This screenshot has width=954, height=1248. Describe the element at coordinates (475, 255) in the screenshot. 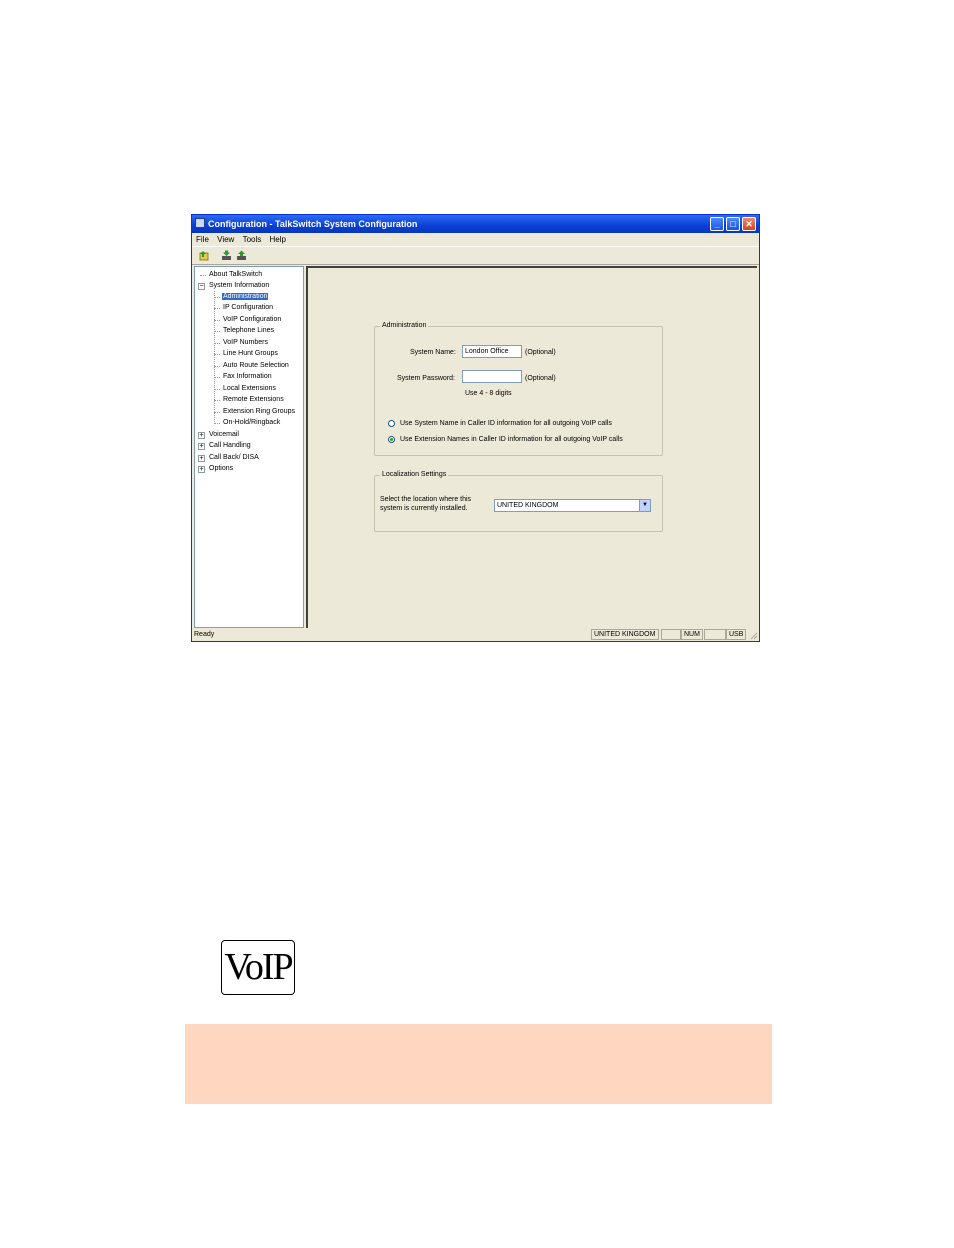

I see `toolbar` at that location.